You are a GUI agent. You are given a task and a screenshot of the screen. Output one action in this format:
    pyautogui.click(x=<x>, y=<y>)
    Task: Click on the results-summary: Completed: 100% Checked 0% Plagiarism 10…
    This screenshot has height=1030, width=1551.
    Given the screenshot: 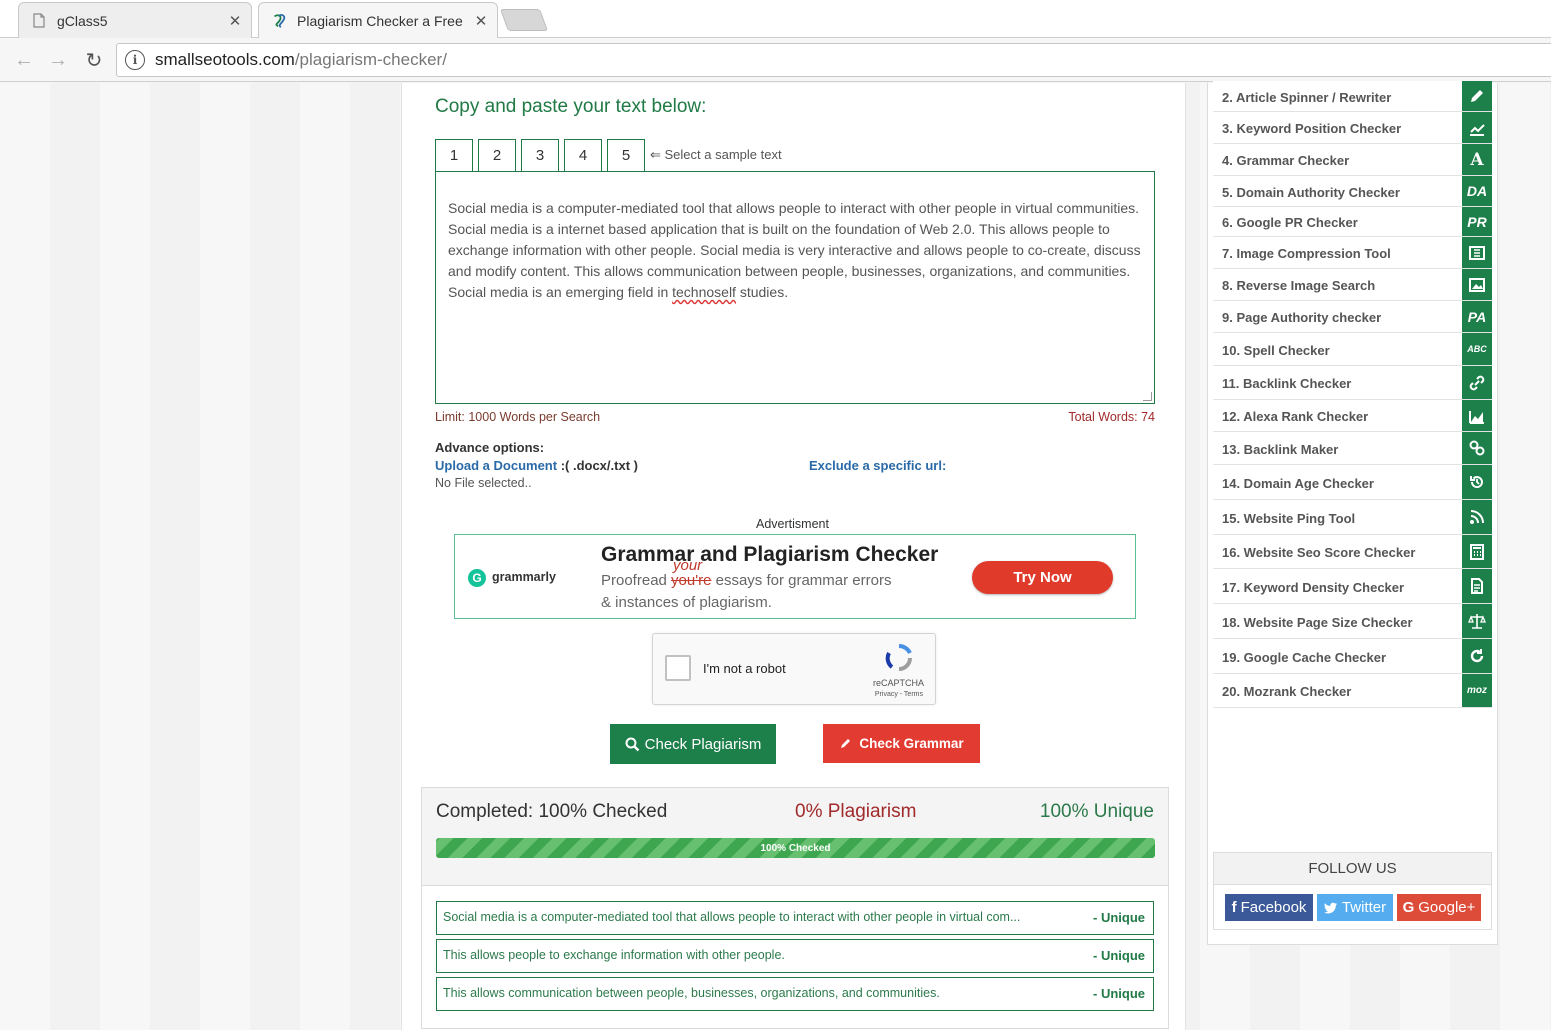 What is the action you would take?
    pyautogui.click(x=795, y=837)
    